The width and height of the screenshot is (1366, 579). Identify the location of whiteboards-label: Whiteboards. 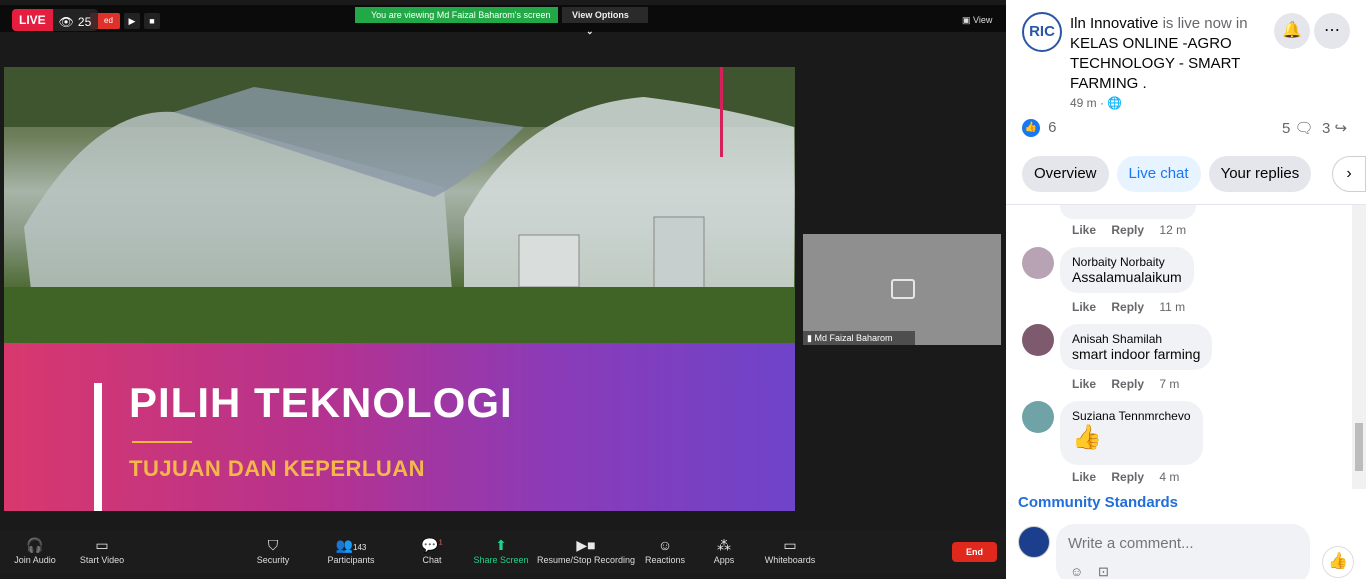
(790, 560).